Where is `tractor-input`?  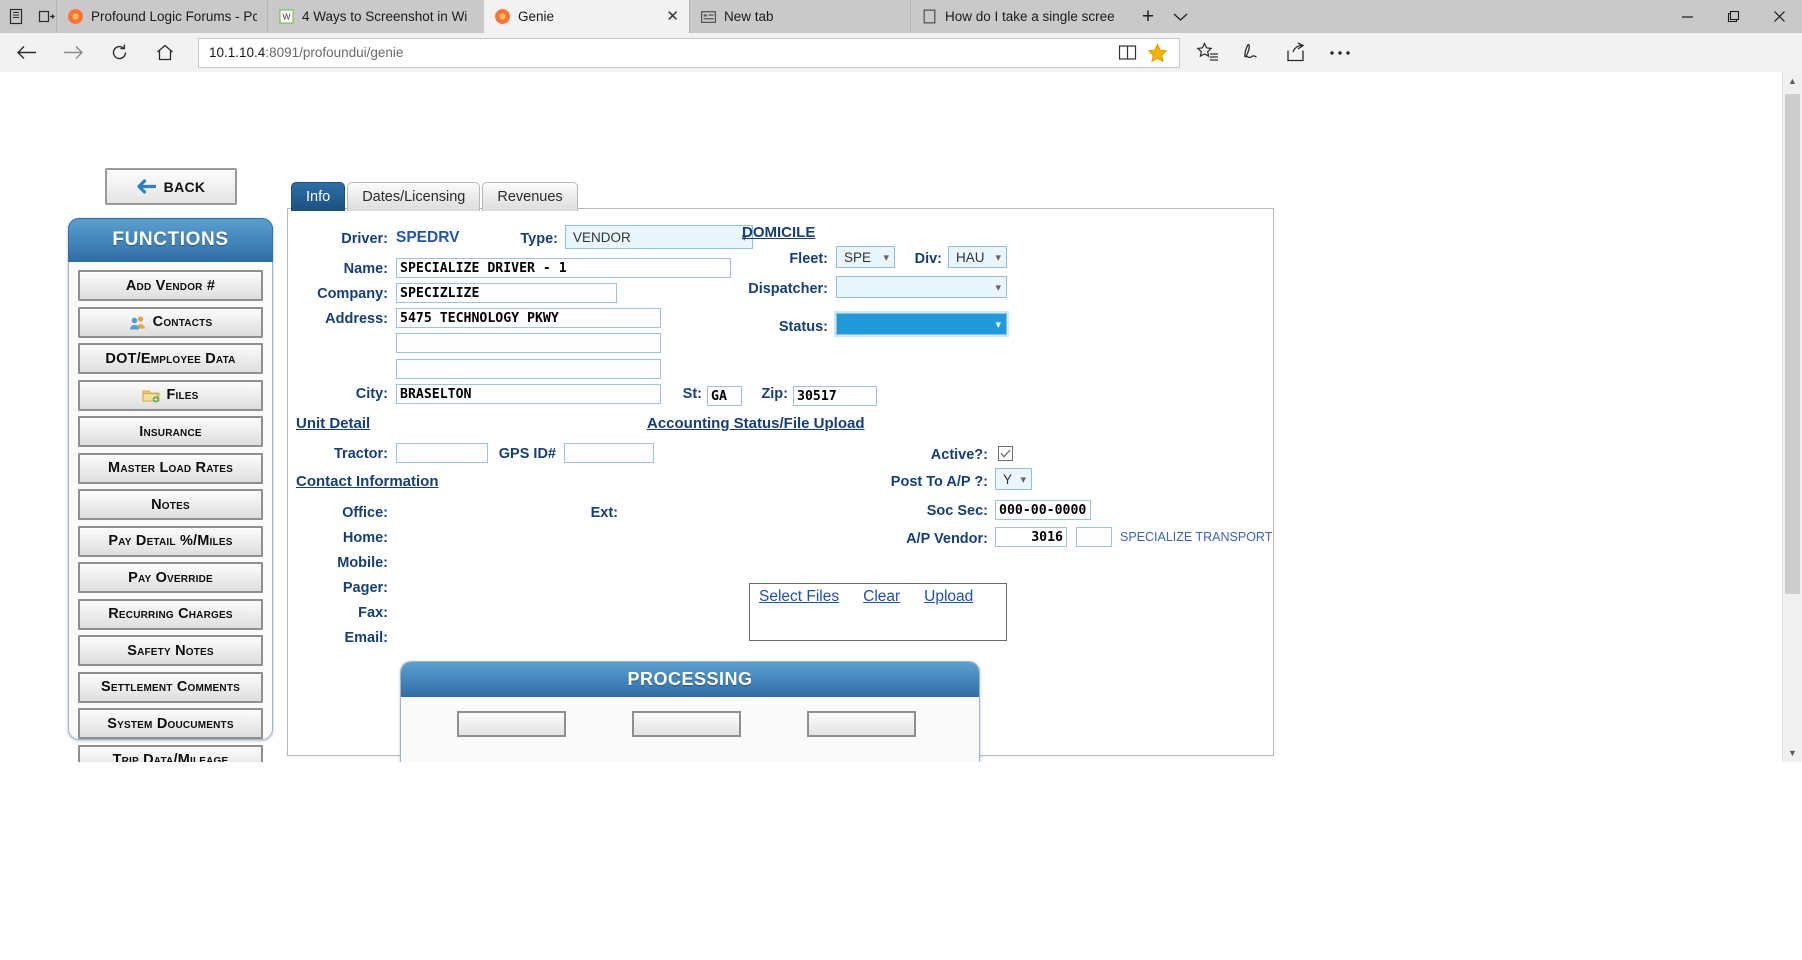 tractor-input is located at coordinates (442, 453).